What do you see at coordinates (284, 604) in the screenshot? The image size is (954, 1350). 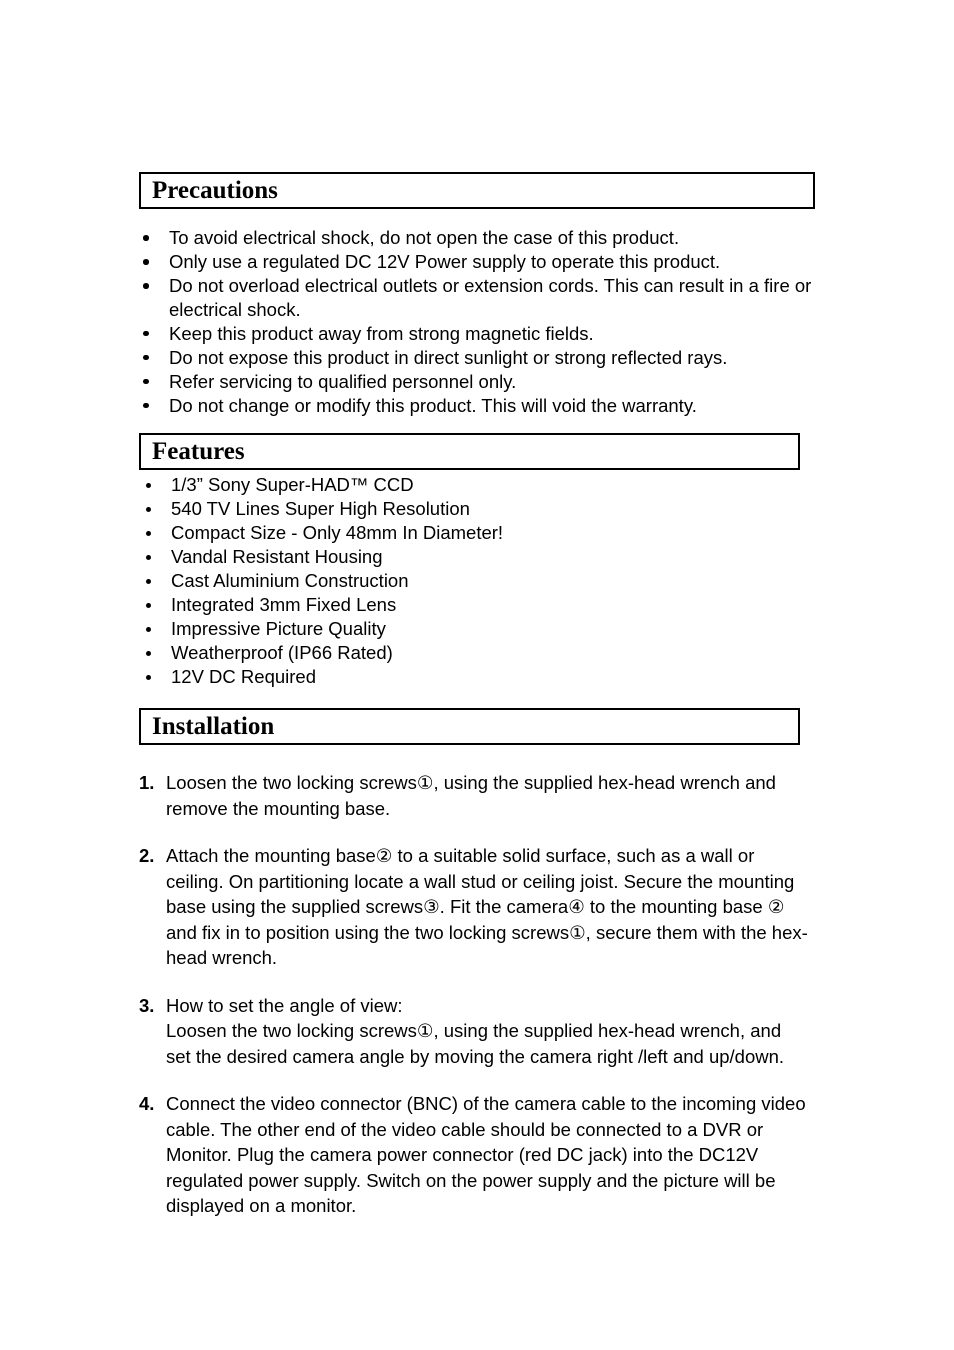 I see `list-item-label: Integrated 3mm Fixed Lens` at bounding box center [284, 604].